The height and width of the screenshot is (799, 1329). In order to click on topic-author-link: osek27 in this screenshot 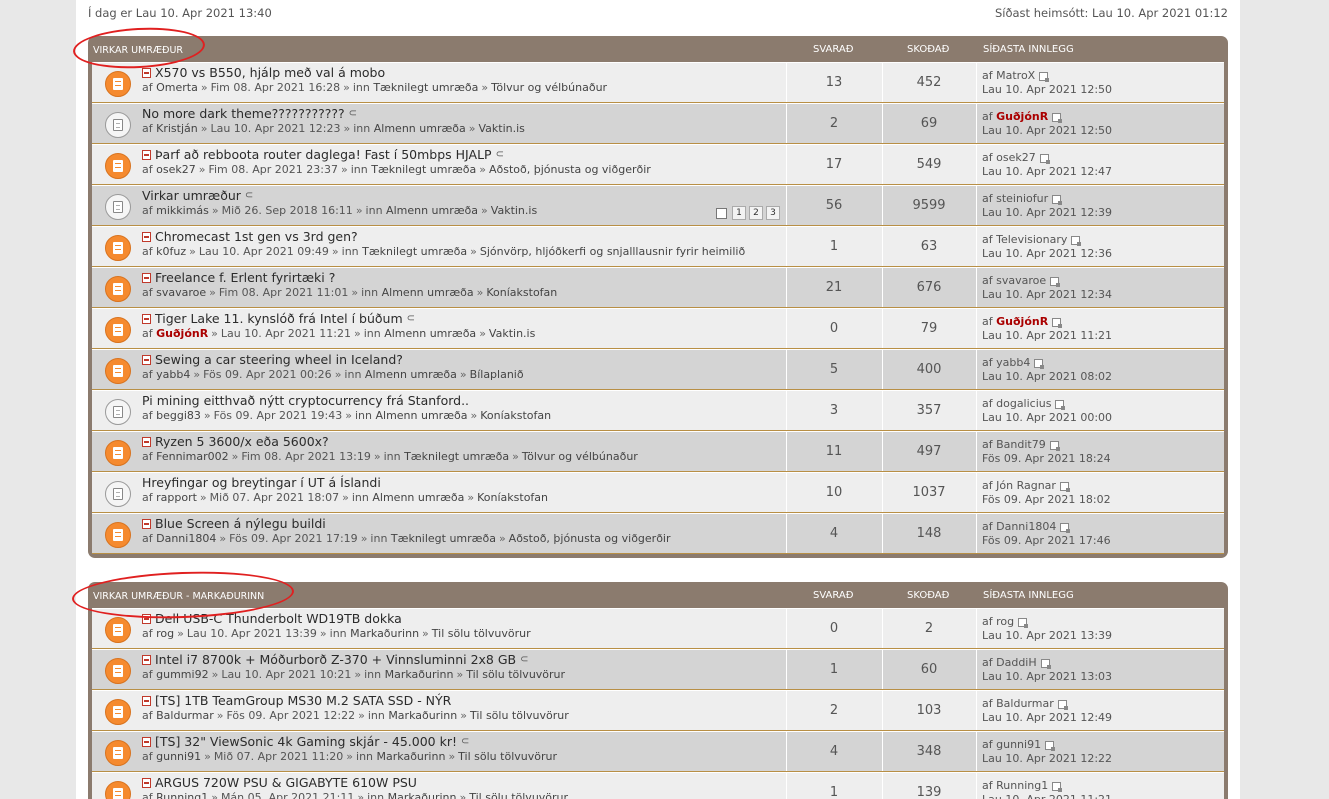, I will do `click(176, 169)`.